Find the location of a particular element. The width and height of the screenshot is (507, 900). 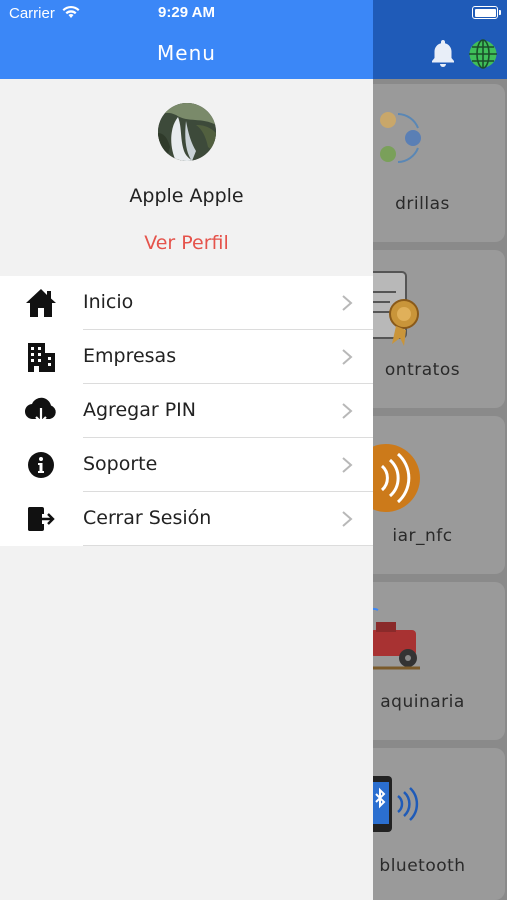

avatar-image is located at coordinates (187, 132).